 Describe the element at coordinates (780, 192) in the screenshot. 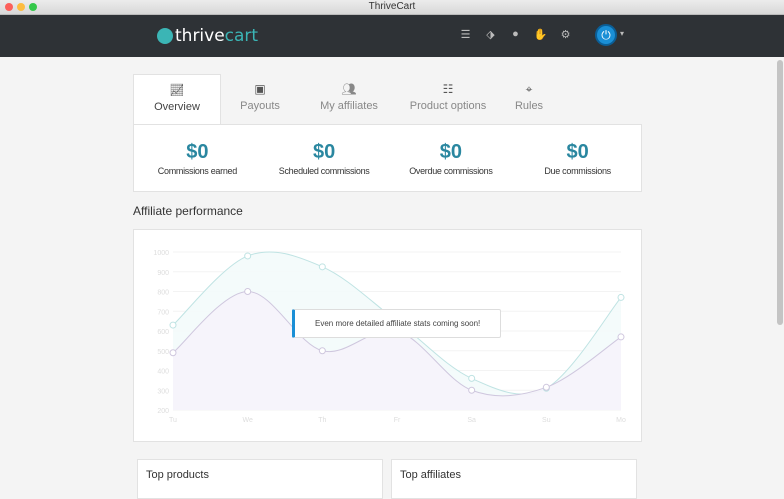

I see `scrollbar` at that location.